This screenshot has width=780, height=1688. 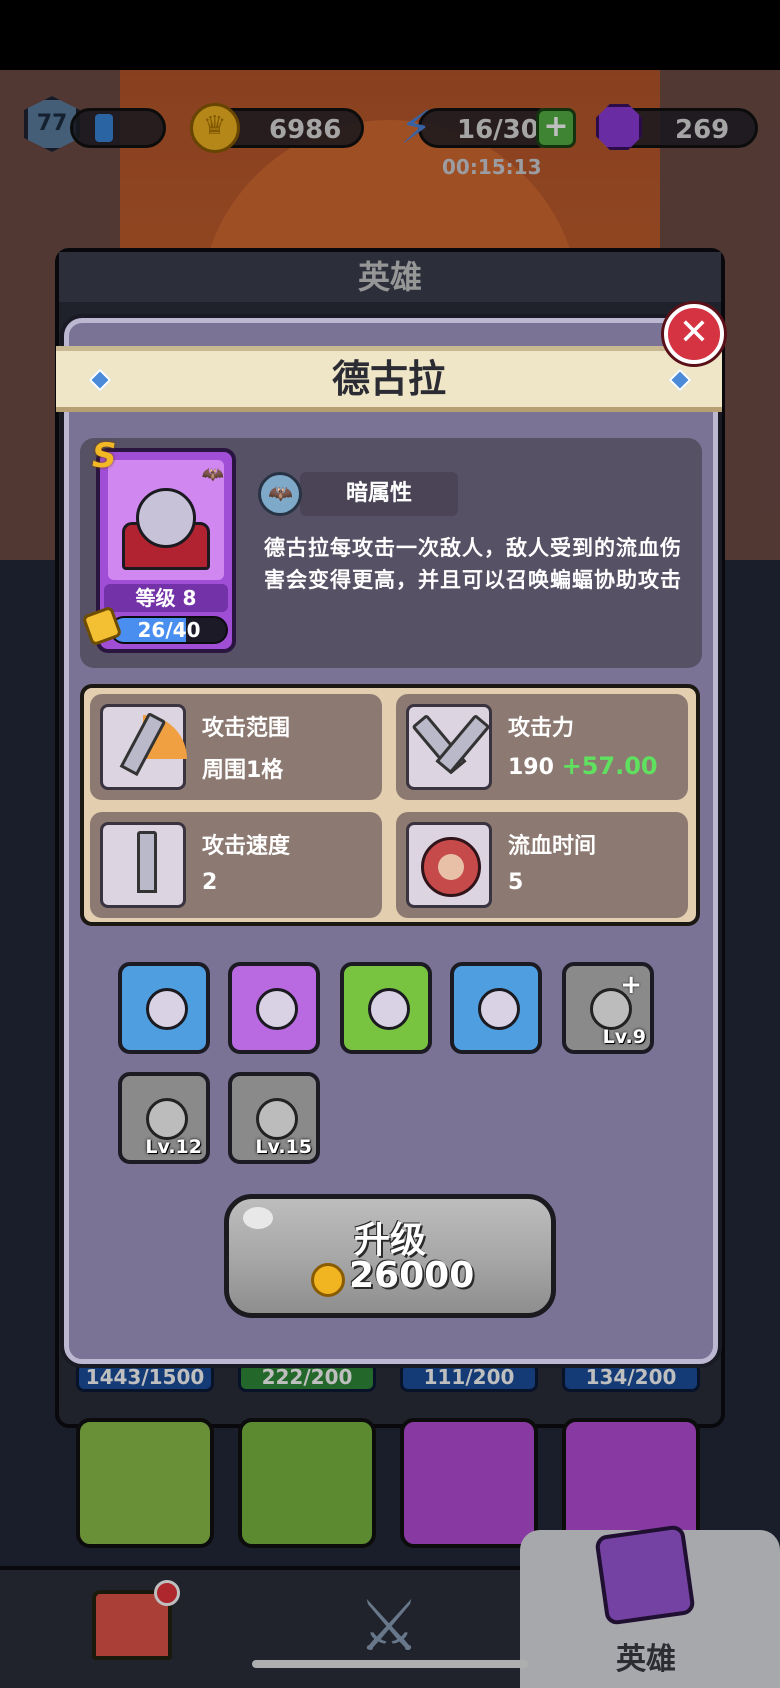 I want to click on attack-speed-icon, so click(x=143, y=865).